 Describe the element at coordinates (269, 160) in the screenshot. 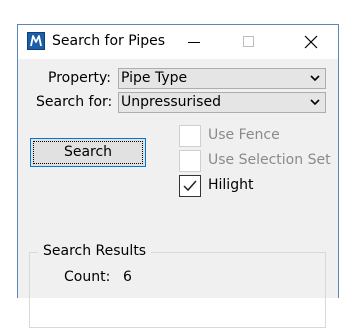

I see `use-selection-set-label: Use Selection Set` at that location.